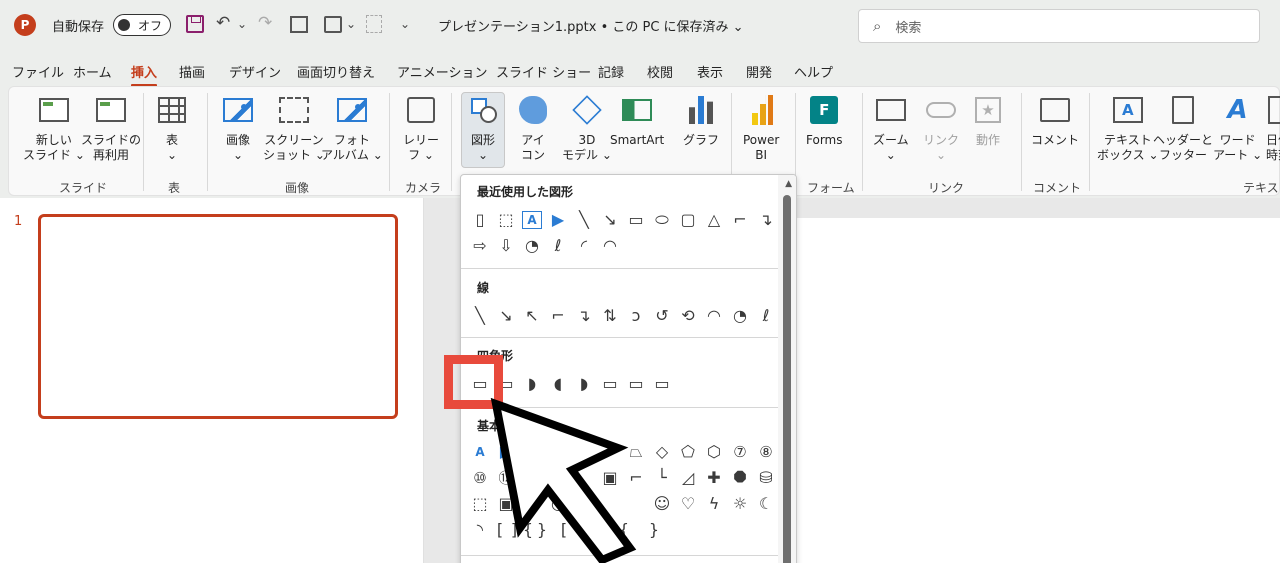 This screenshot has width=1280, height=563. What do you see at coordinates (532, 220) in the screenshot?
I see `shape-textbox: A` at bounding box center [532, 220].